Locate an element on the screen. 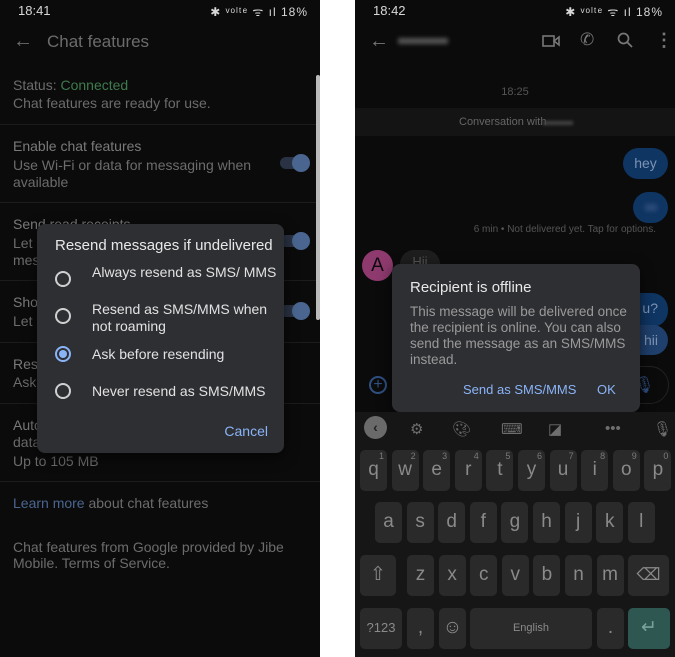  key-o: o9 is located at coordinates (626, 470).